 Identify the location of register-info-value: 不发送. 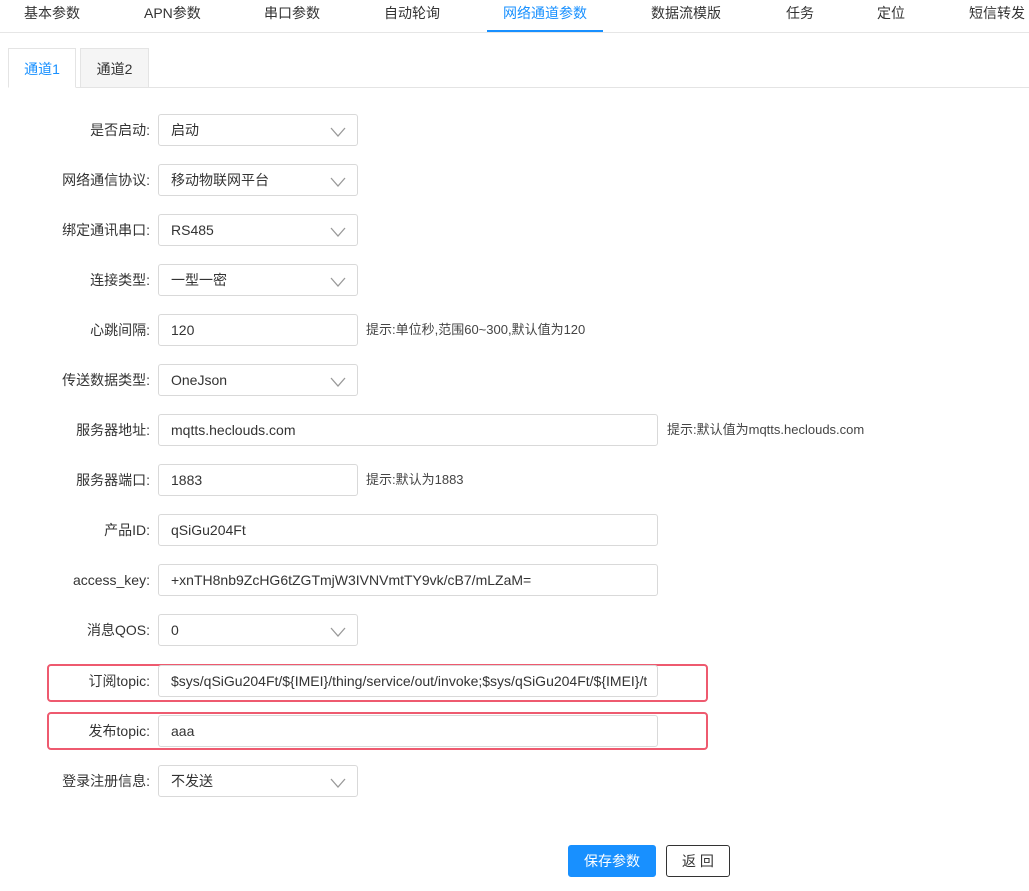
(192, 781).